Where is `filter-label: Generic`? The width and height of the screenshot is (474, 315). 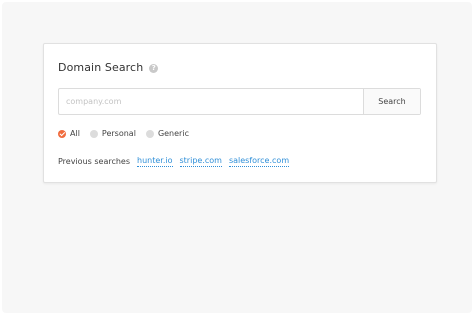
filter-label: Generic is located at coordinates (173, 133).